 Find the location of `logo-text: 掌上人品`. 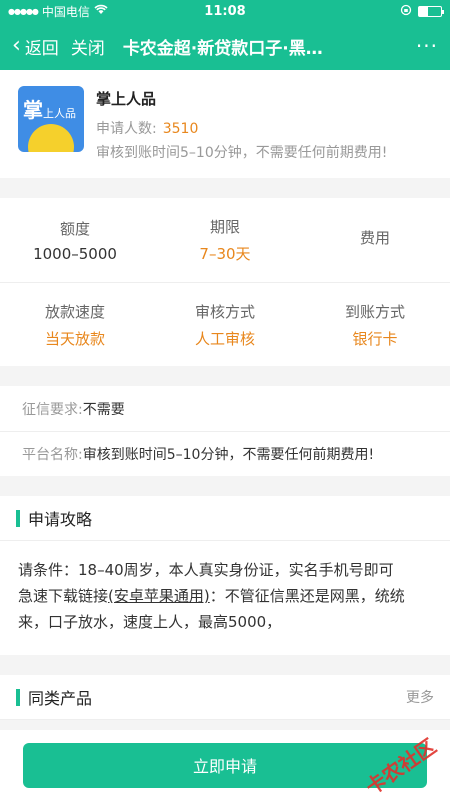

logo-text: 掌上人品 is located at coordinates (49, 110).